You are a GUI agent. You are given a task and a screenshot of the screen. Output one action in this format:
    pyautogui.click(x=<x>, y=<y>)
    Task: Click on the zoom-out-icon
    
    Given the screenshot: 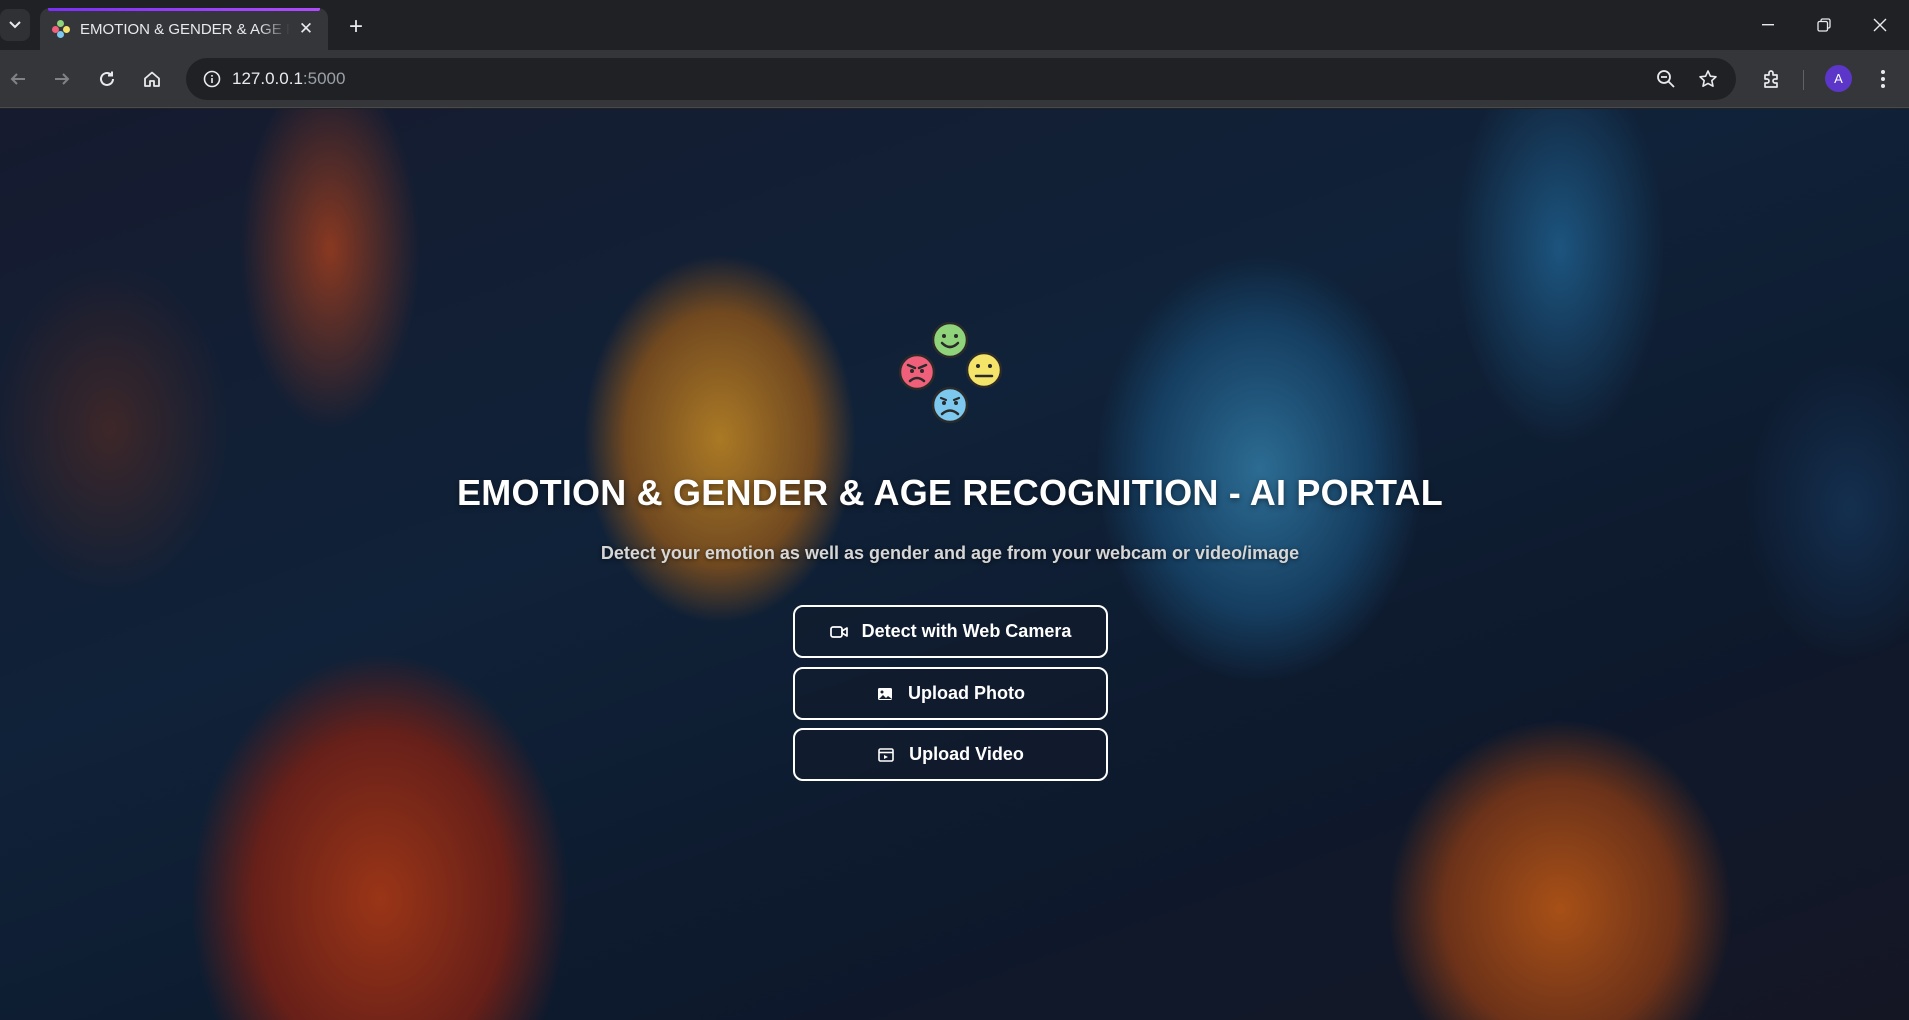 What is the action you would take?
    pyautogui.click(x=1666, y=79)
    